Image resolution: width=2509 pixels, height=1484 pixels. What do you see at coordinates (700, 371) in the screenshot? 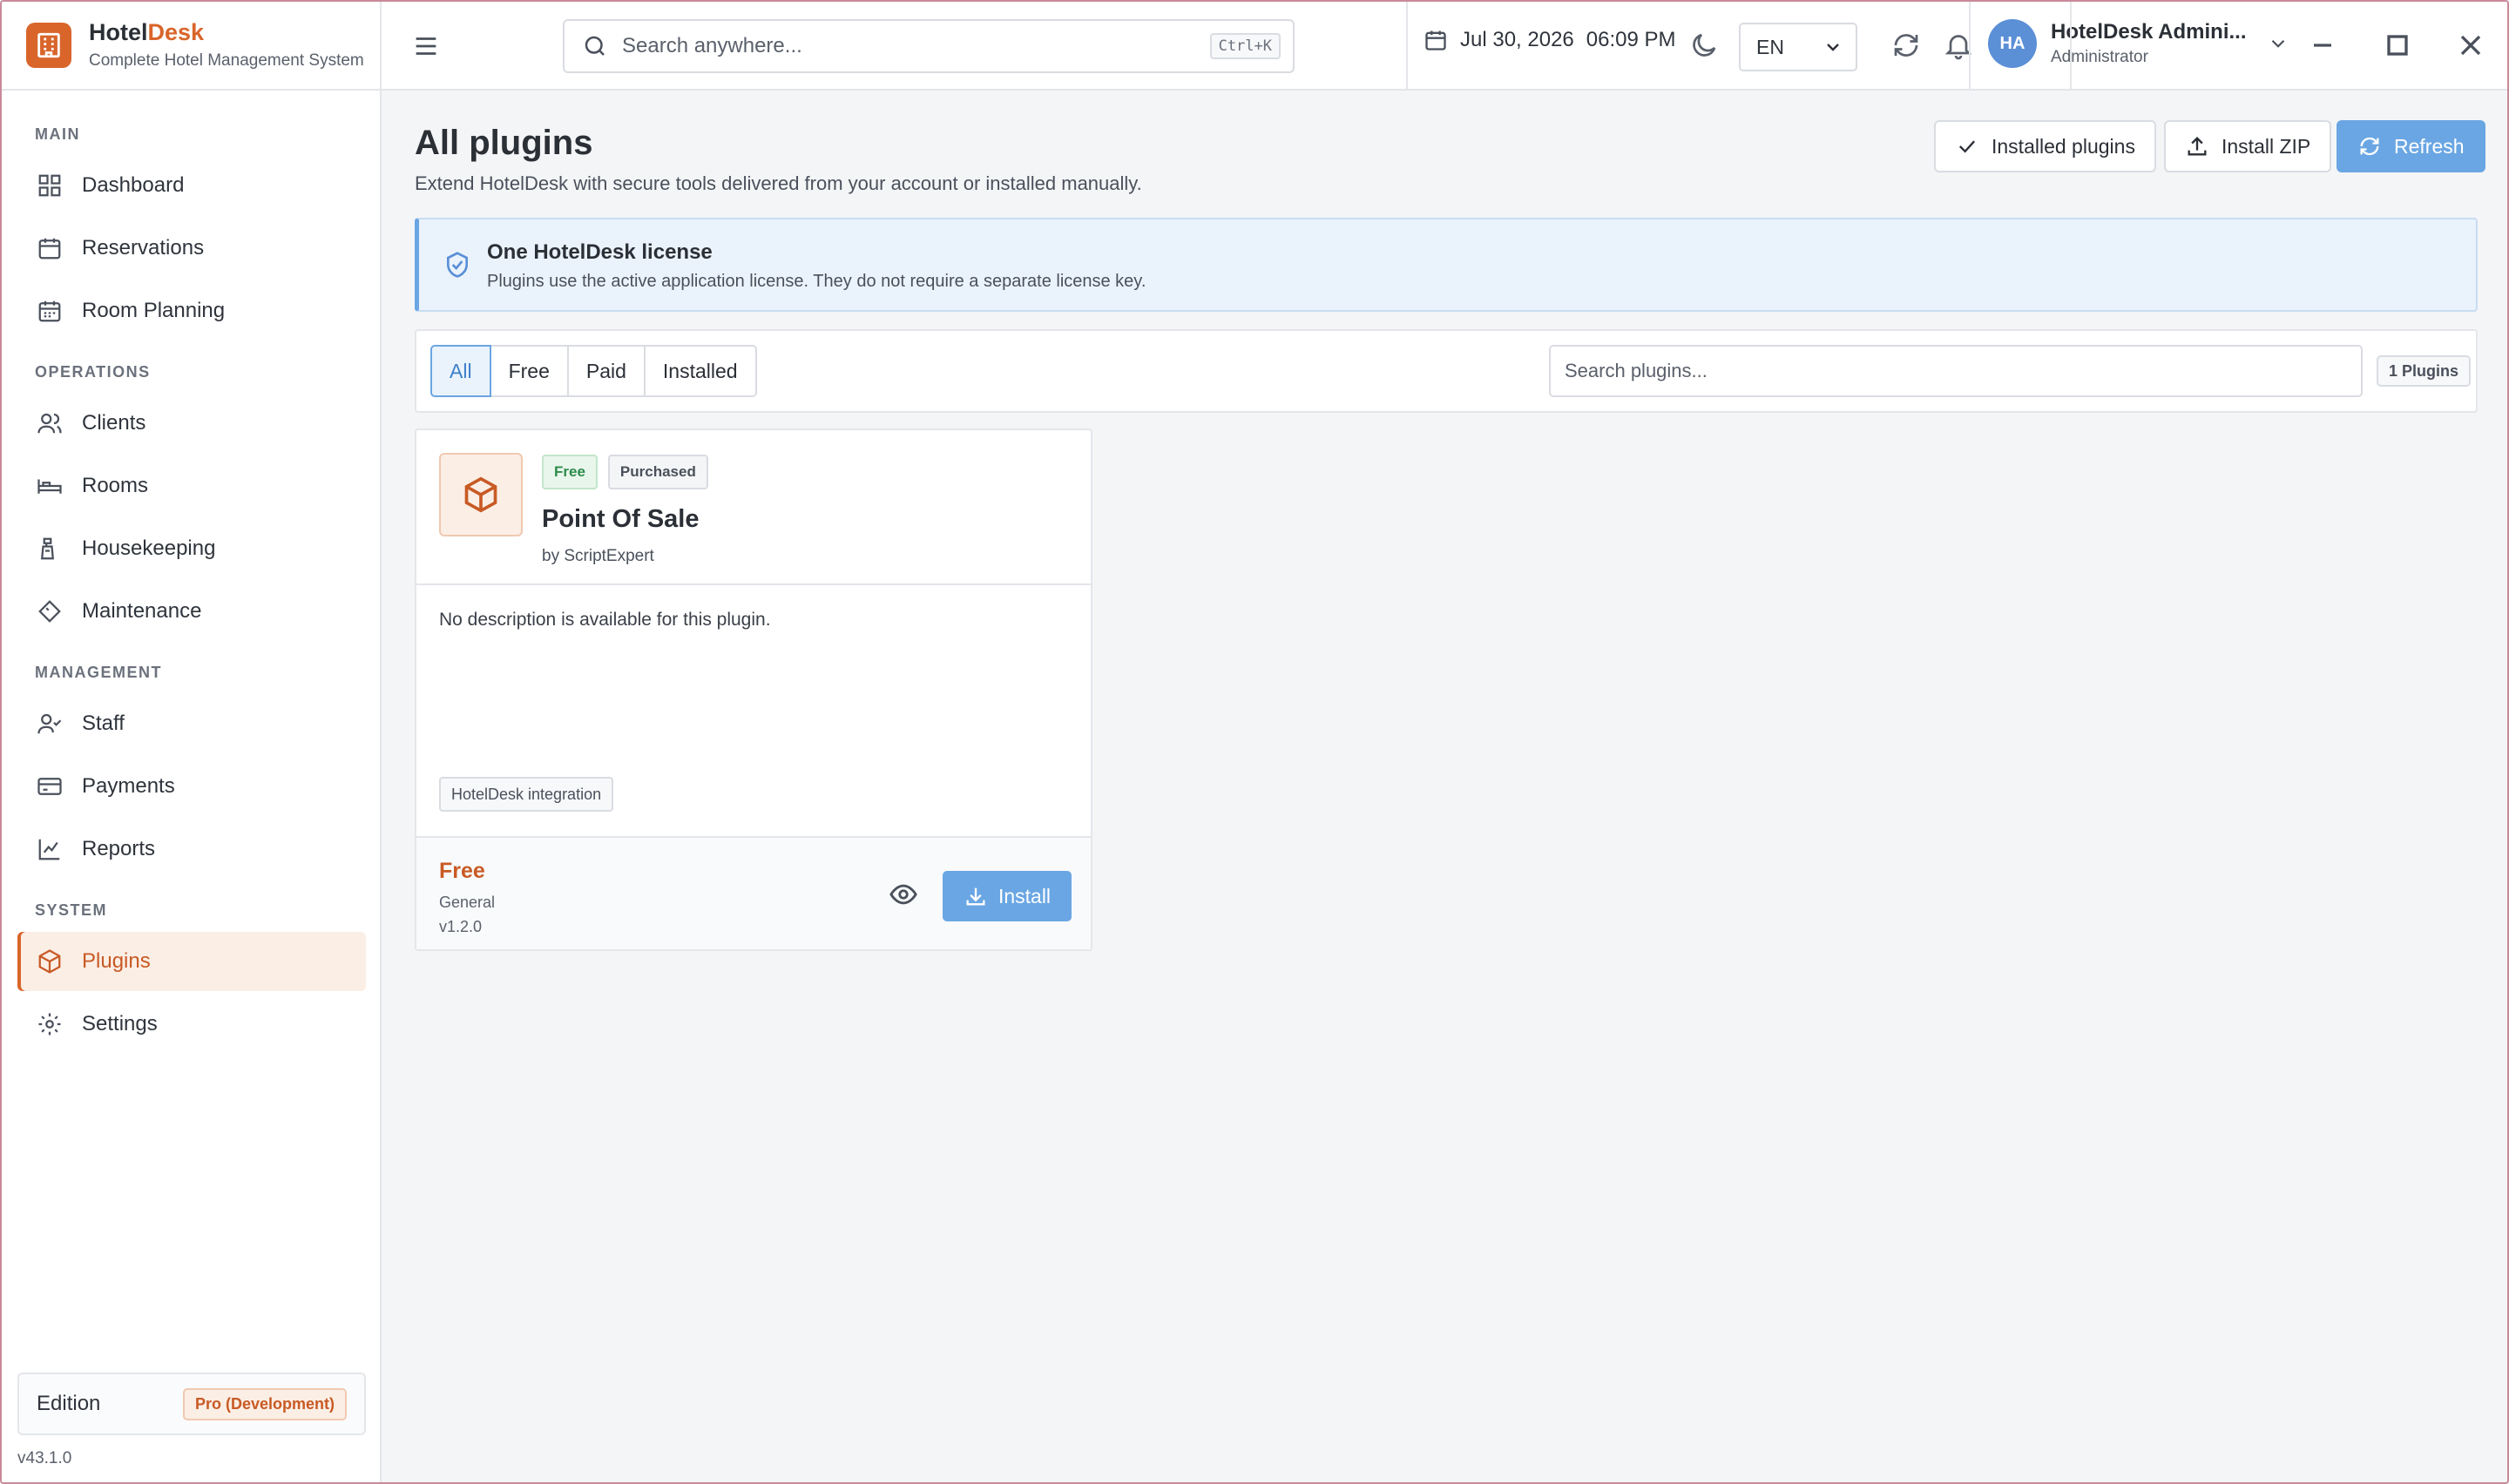
I see `tab-installed: Installed` at bounding box center [700, 371].